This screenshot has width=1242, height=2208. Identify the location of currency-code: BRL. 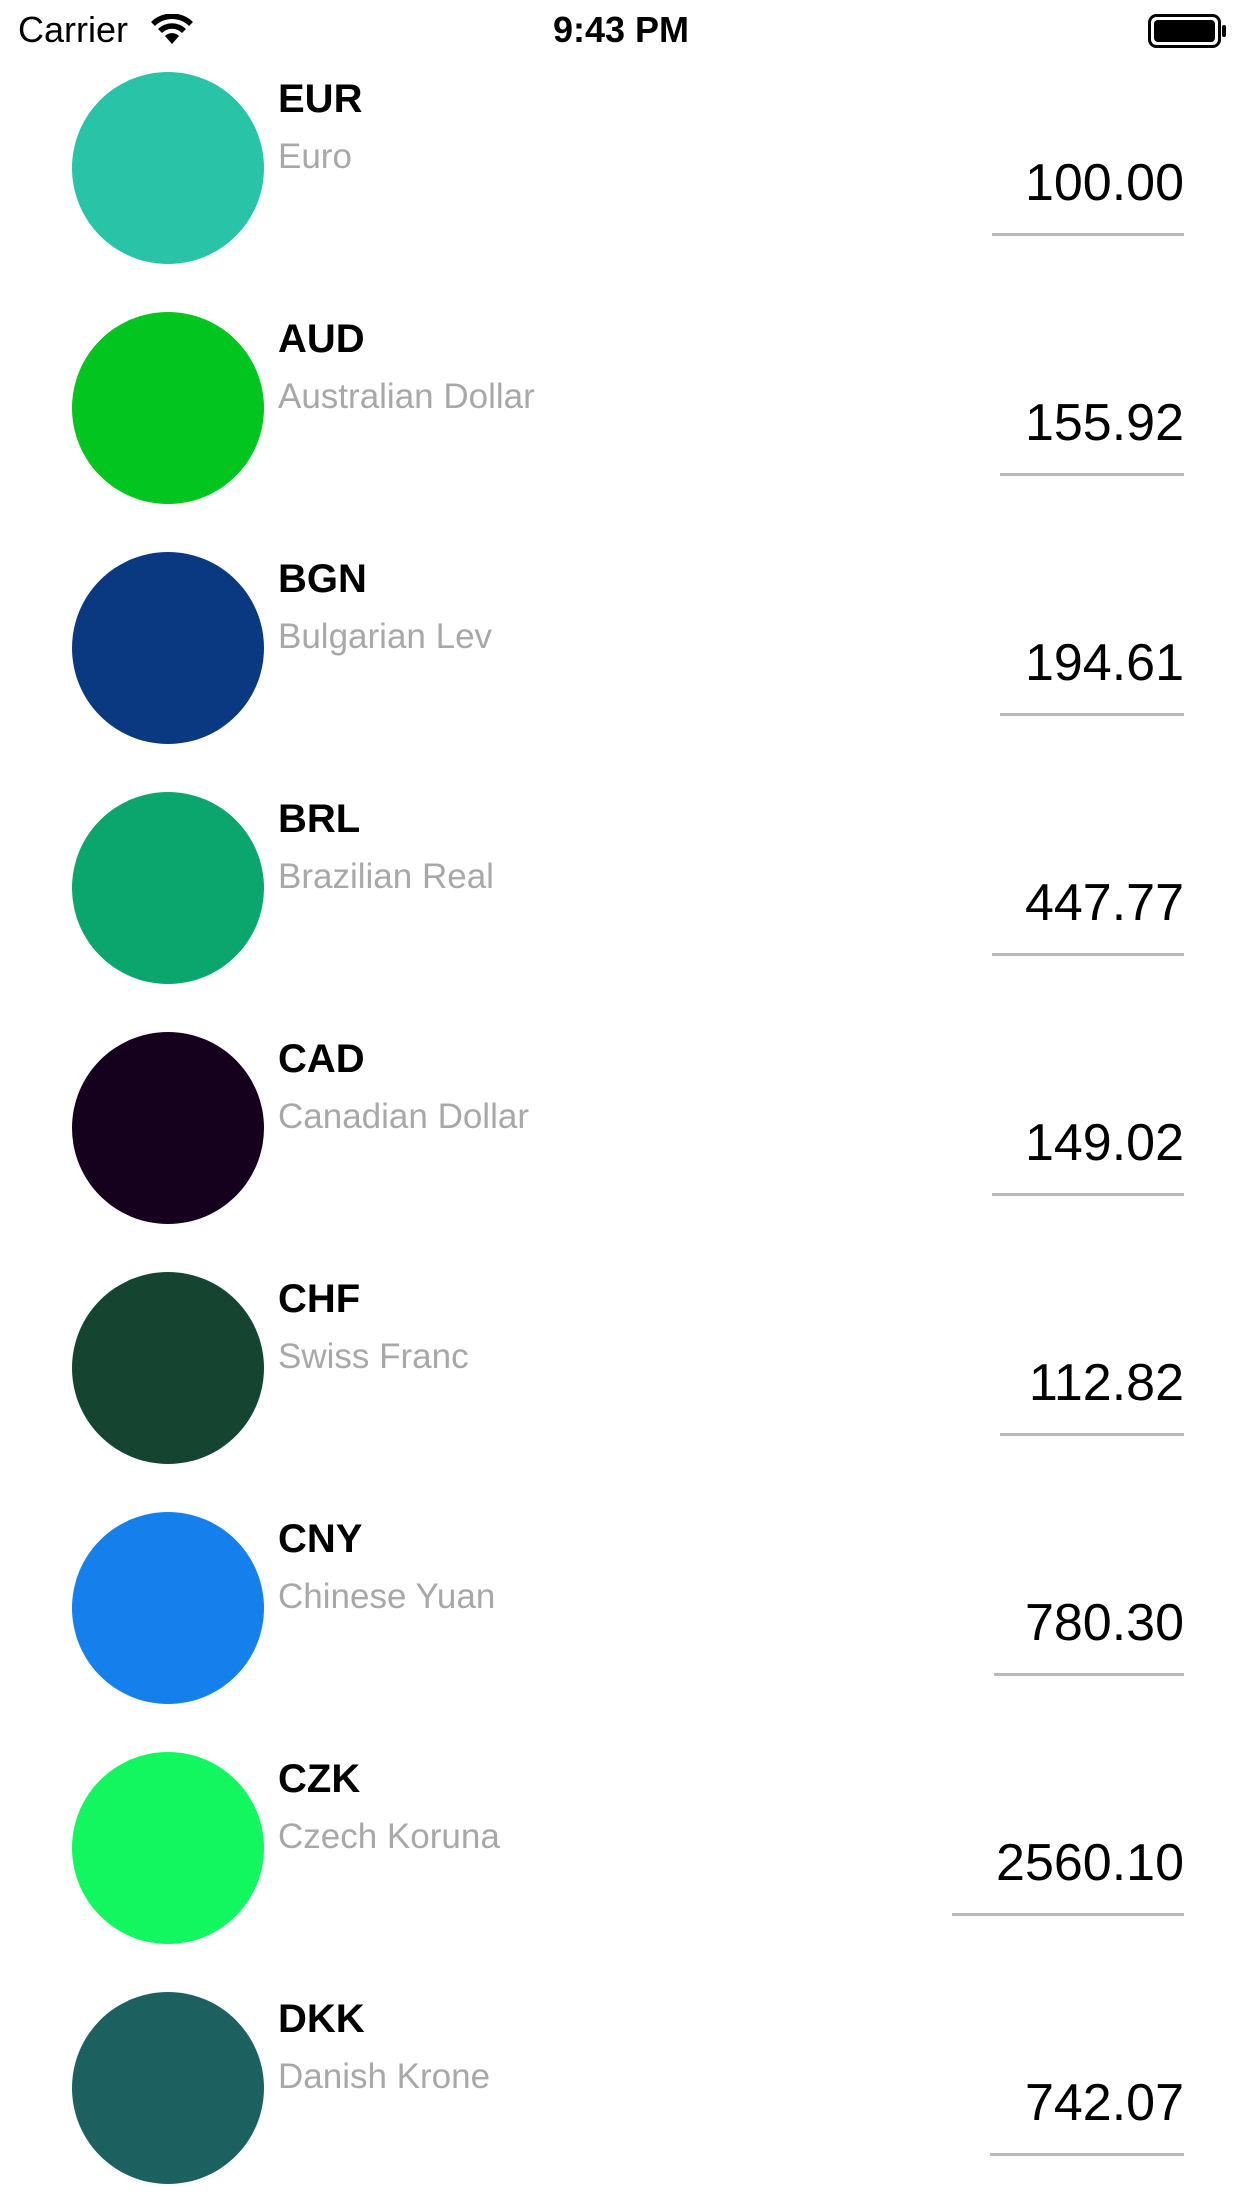
(319, 819).